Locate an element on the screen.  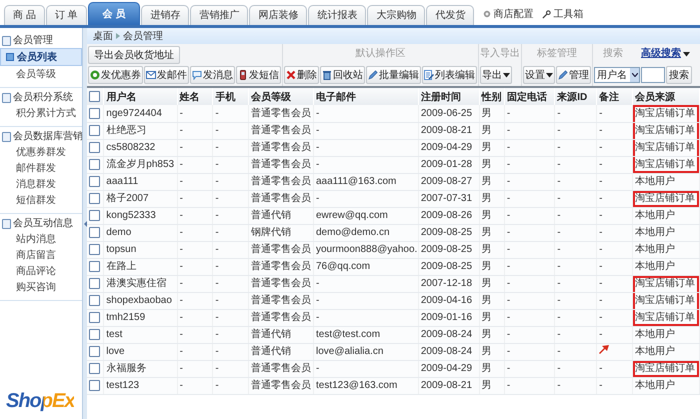
sidebar-item: 消息群发 is located at coordinates (41, 184).